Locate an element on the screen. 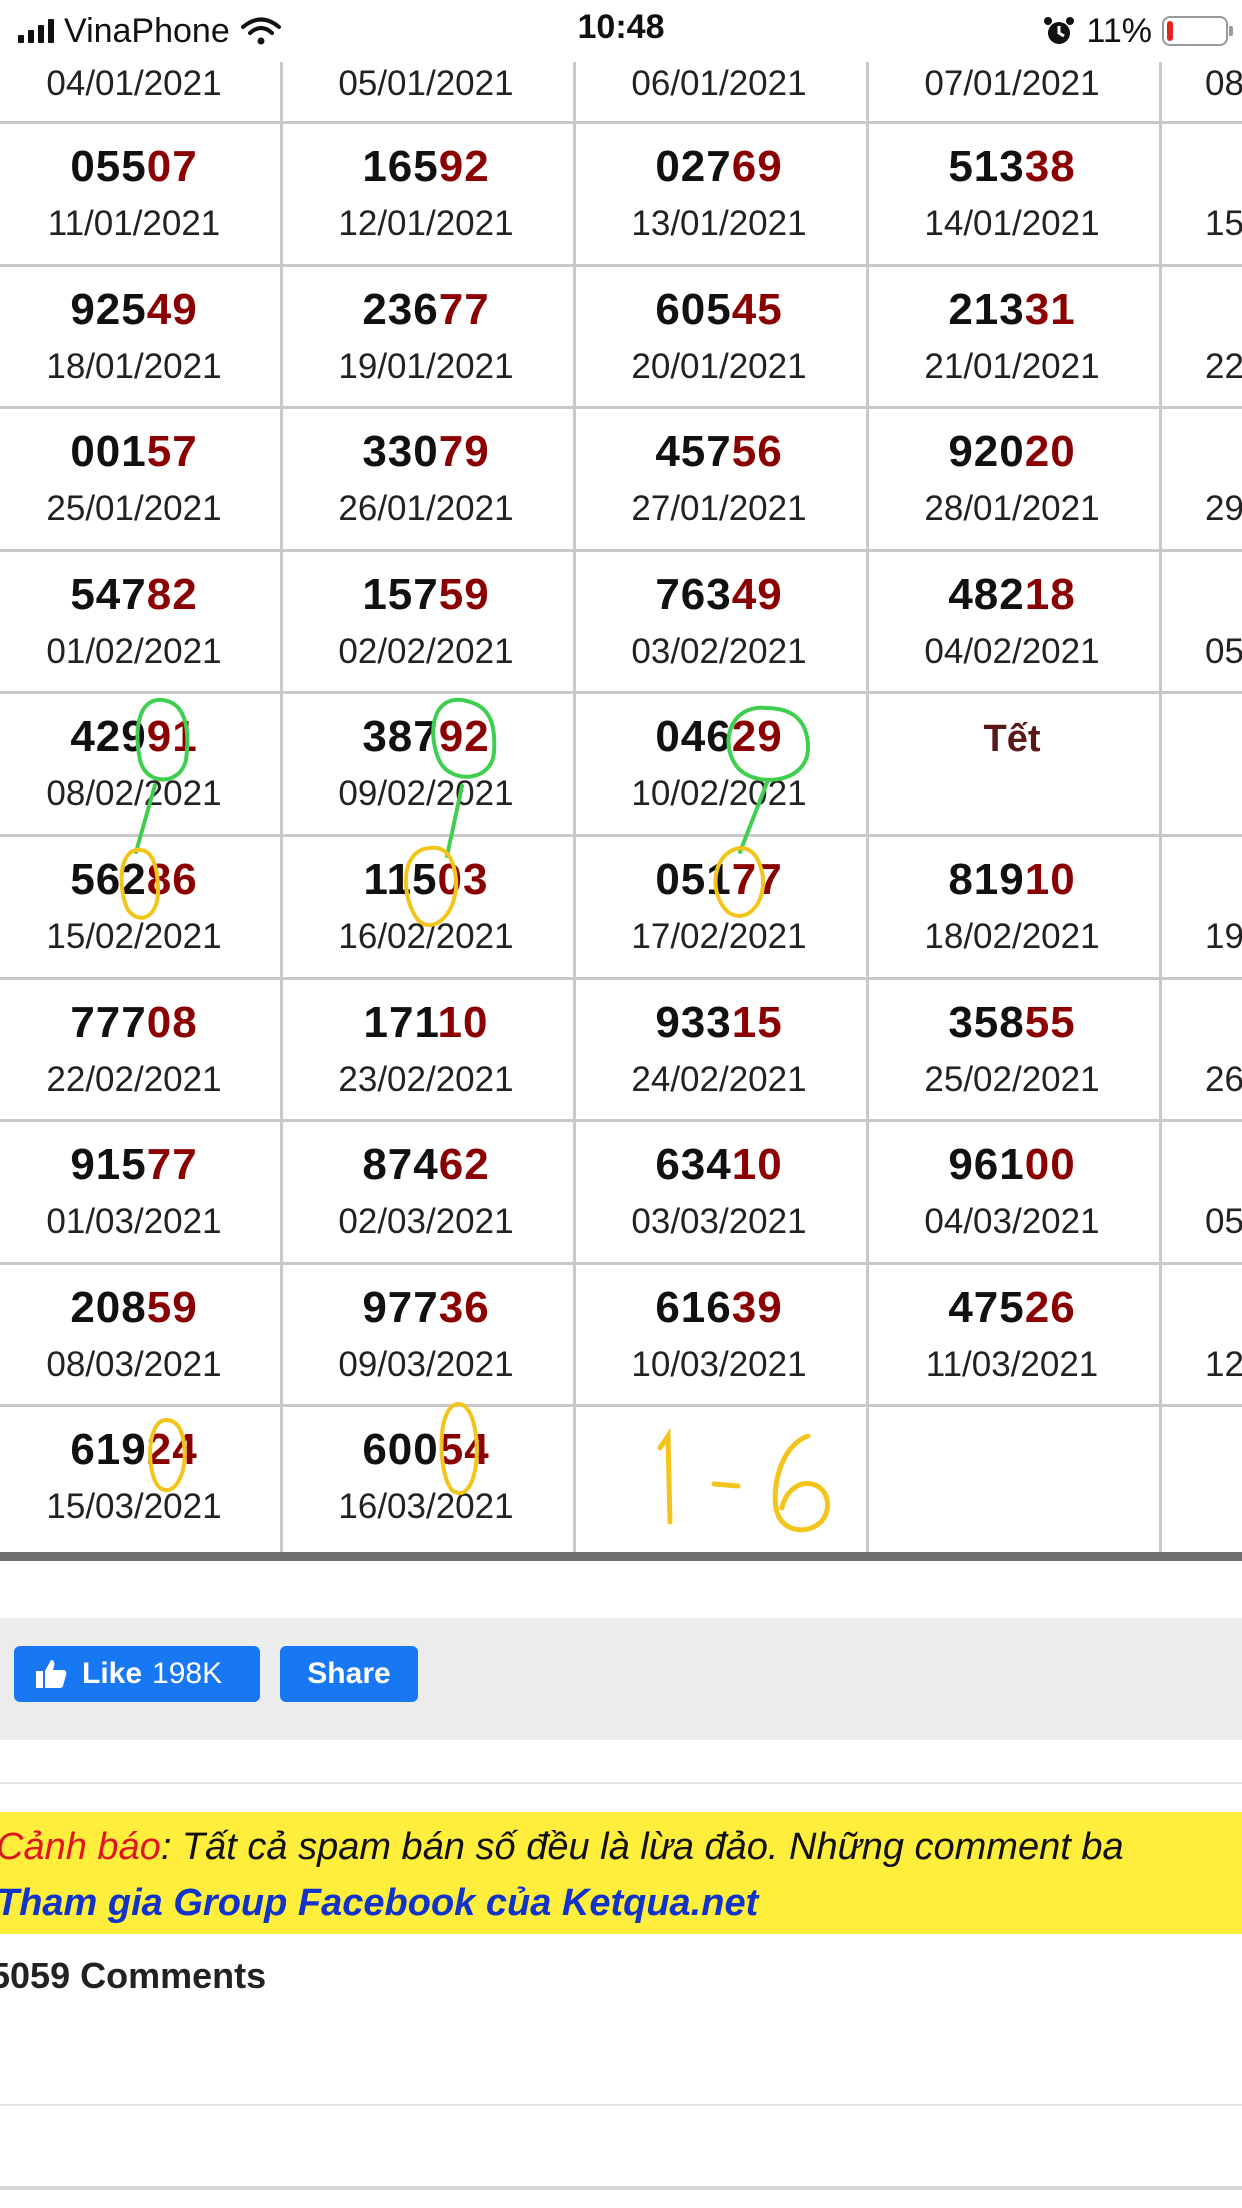 This screenshot has width=1242, height=2208. number-tail: 29 is located at coordinates (757, 737).